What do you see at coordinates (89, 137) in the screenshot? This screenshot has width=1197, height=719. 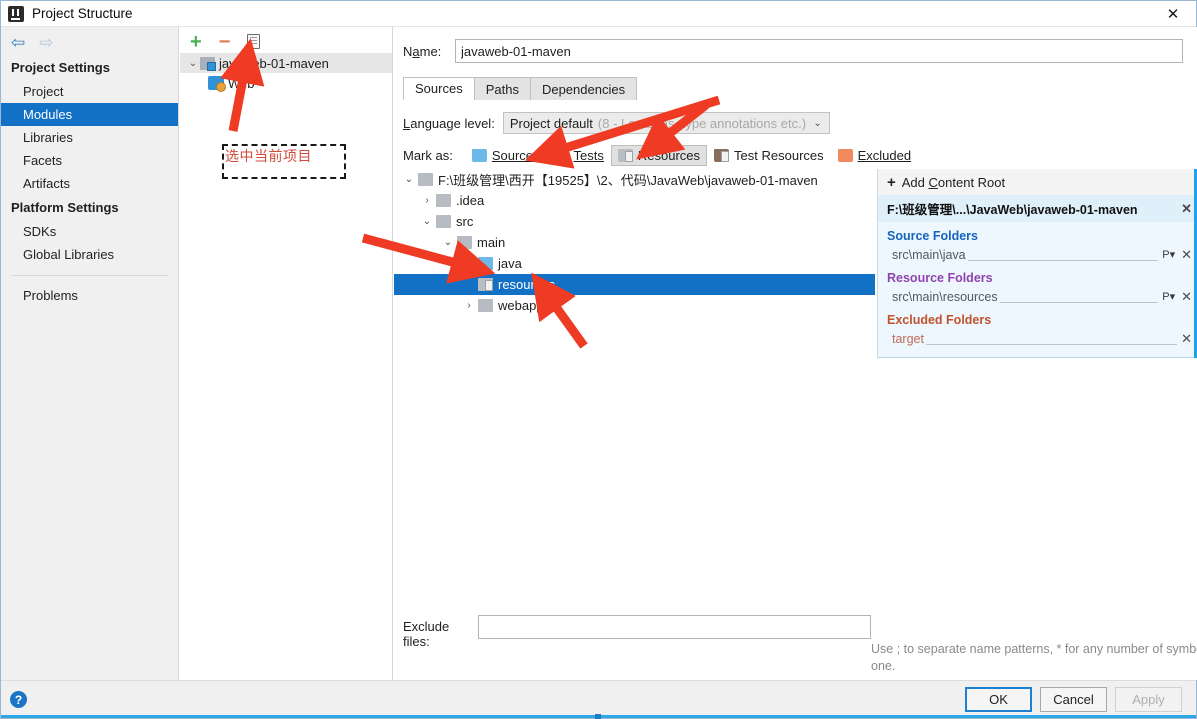 I see `sidebar-item-libraries: Libraries` at bounding box center [89, 137].